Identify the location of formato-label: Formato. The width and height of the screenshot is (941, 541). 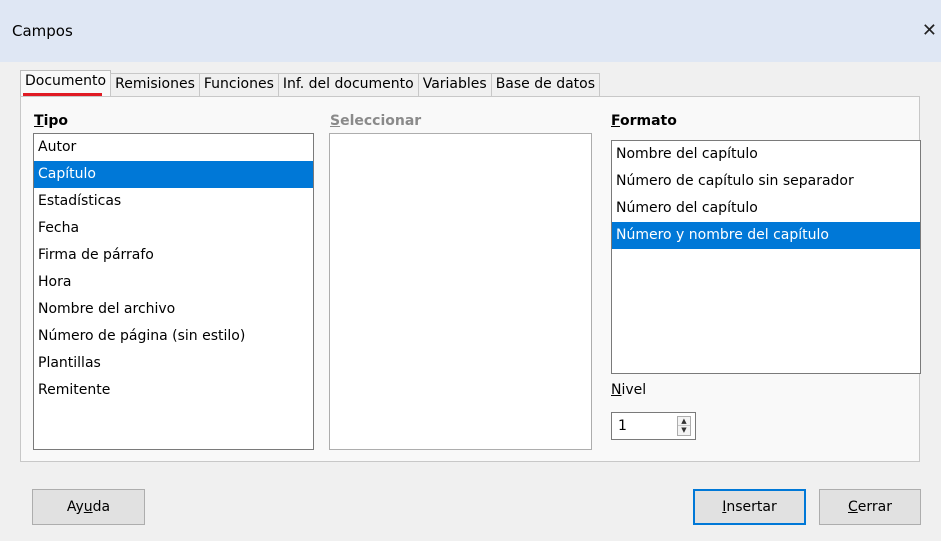
(644, 121).